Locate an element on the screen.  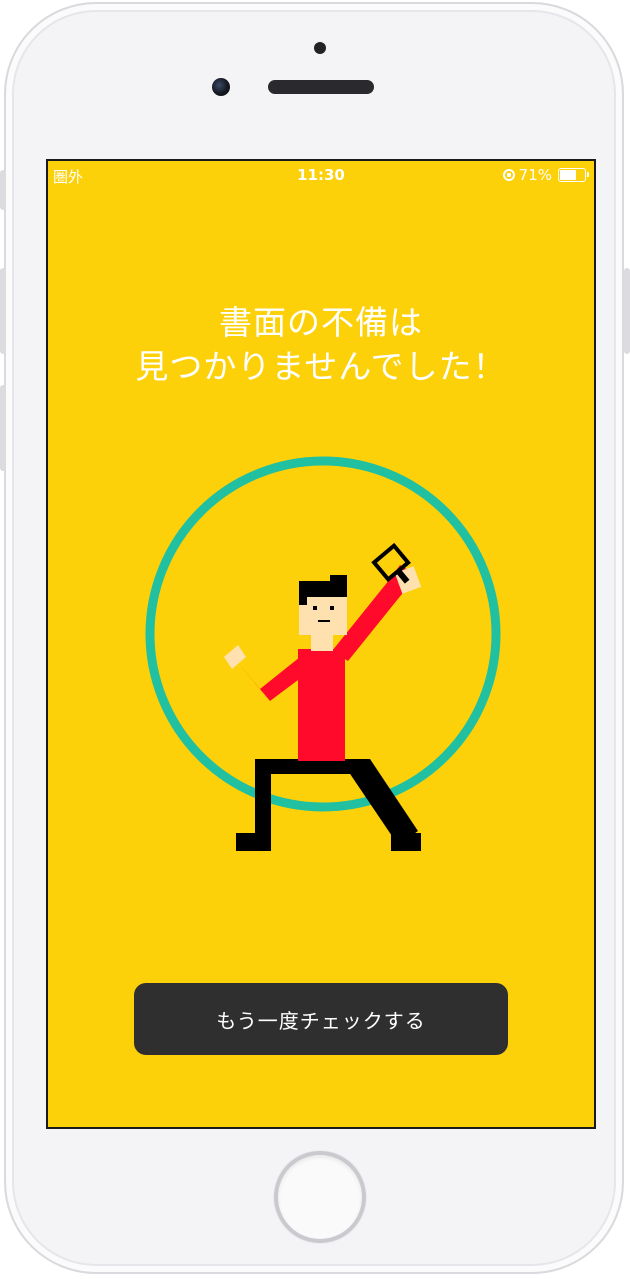
pixel-man-head is located at coordinates (323, 605).